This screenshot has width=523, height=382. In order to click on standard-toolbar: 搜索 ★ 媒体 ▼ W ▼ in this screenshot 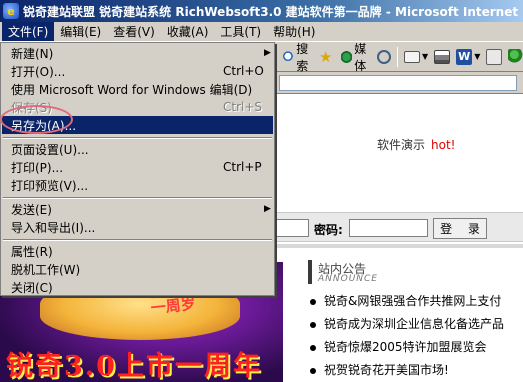, I will do `click(399, 57)`.